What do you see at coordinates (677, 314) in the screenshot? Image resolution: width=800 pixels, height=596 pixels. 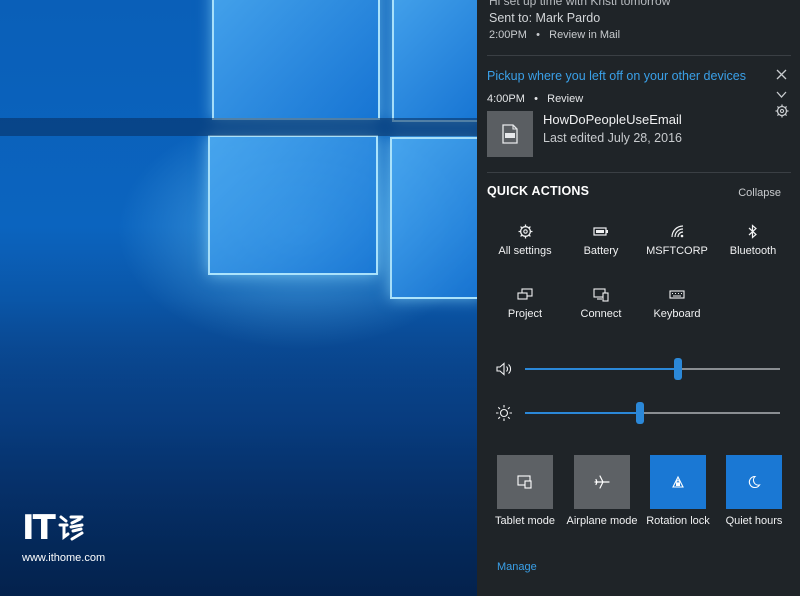 I see `tile-label: Keyboard` at bounding box center [677, 314].